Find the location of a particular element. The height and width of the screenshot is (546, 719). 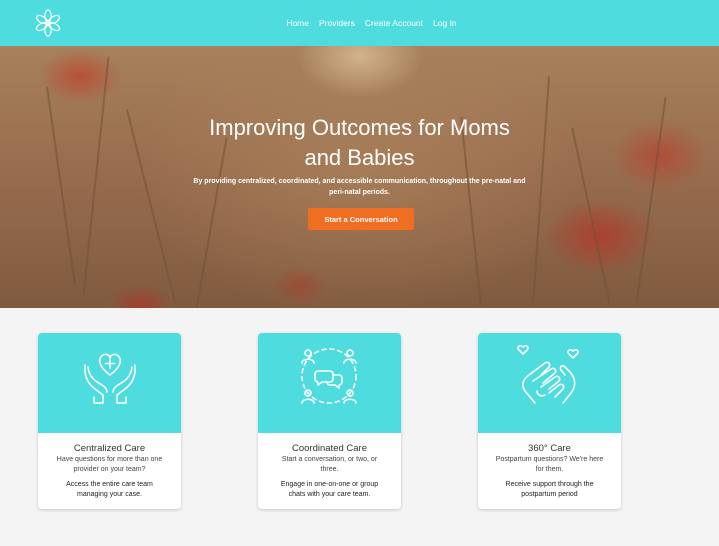

card-title: 360° Care is located at coordinates (549, 448).